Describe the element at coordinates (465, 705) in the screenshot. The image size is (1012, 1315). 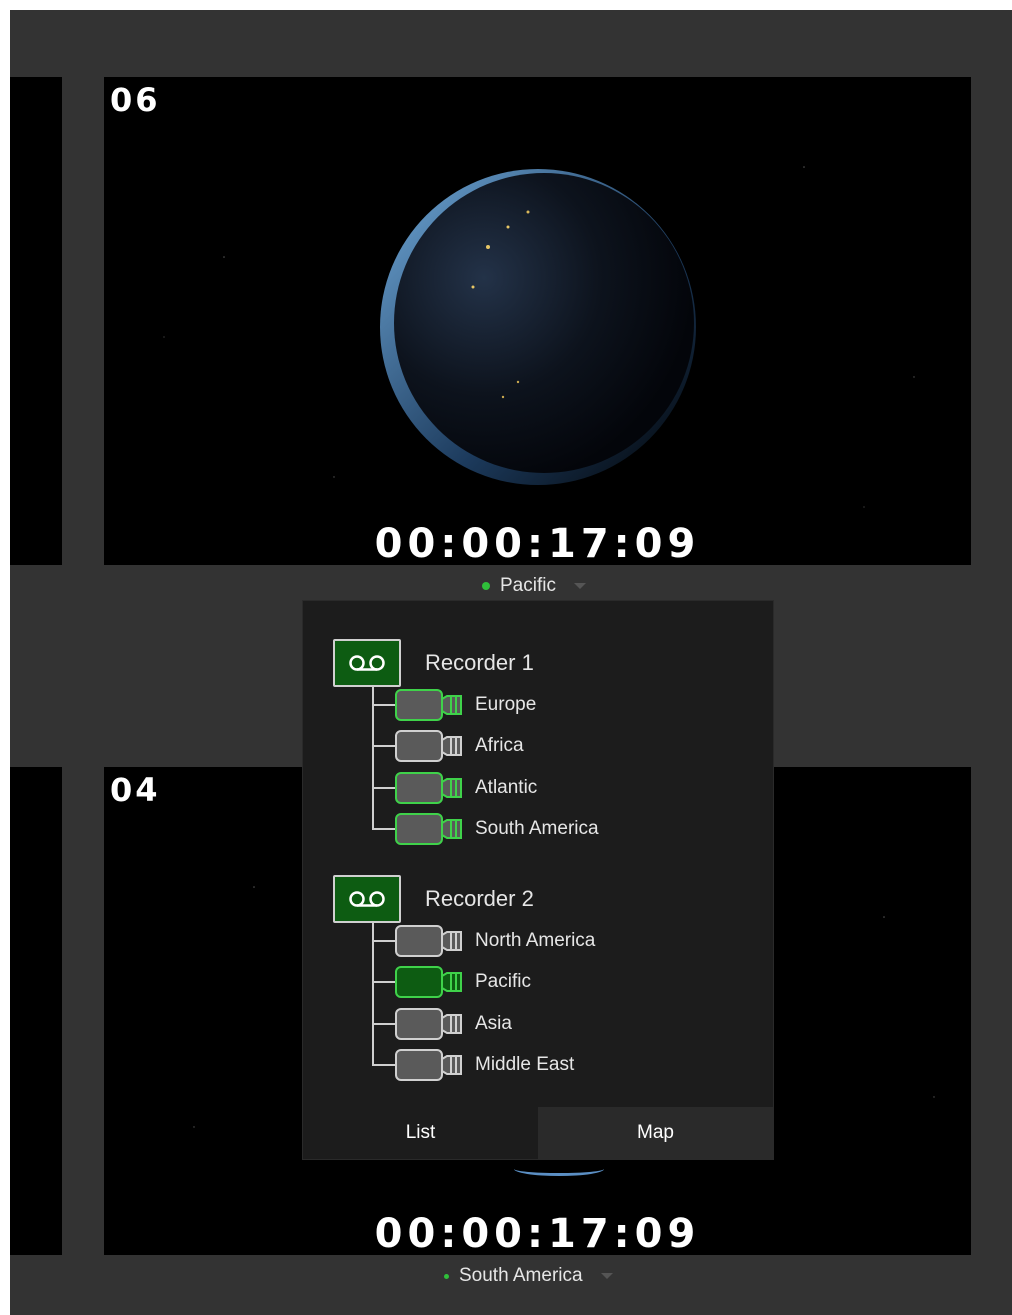
I see `camera-item-europe: Europe` at that location.